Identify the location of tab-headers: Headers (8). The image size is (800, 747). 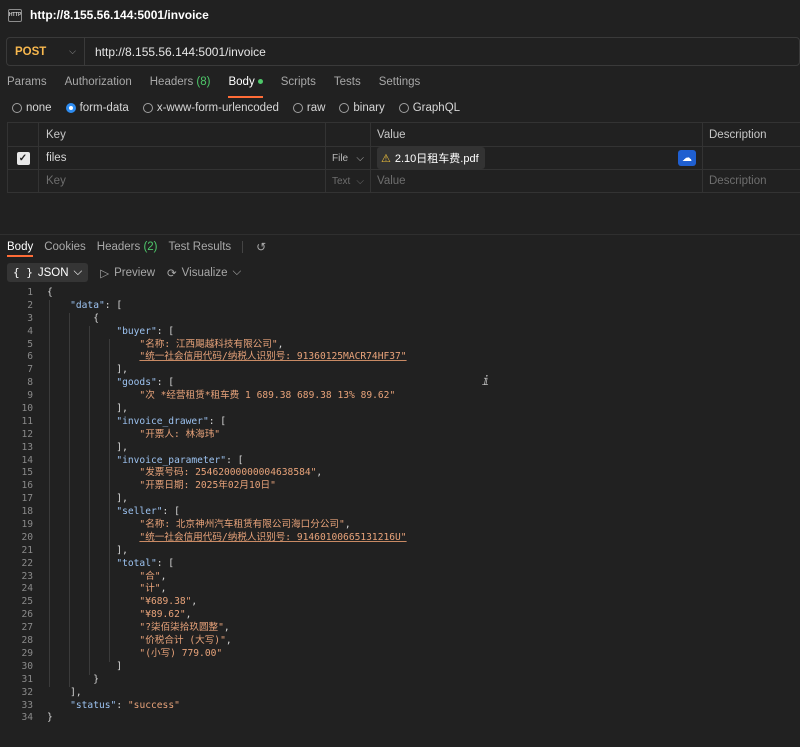
(180, 86).